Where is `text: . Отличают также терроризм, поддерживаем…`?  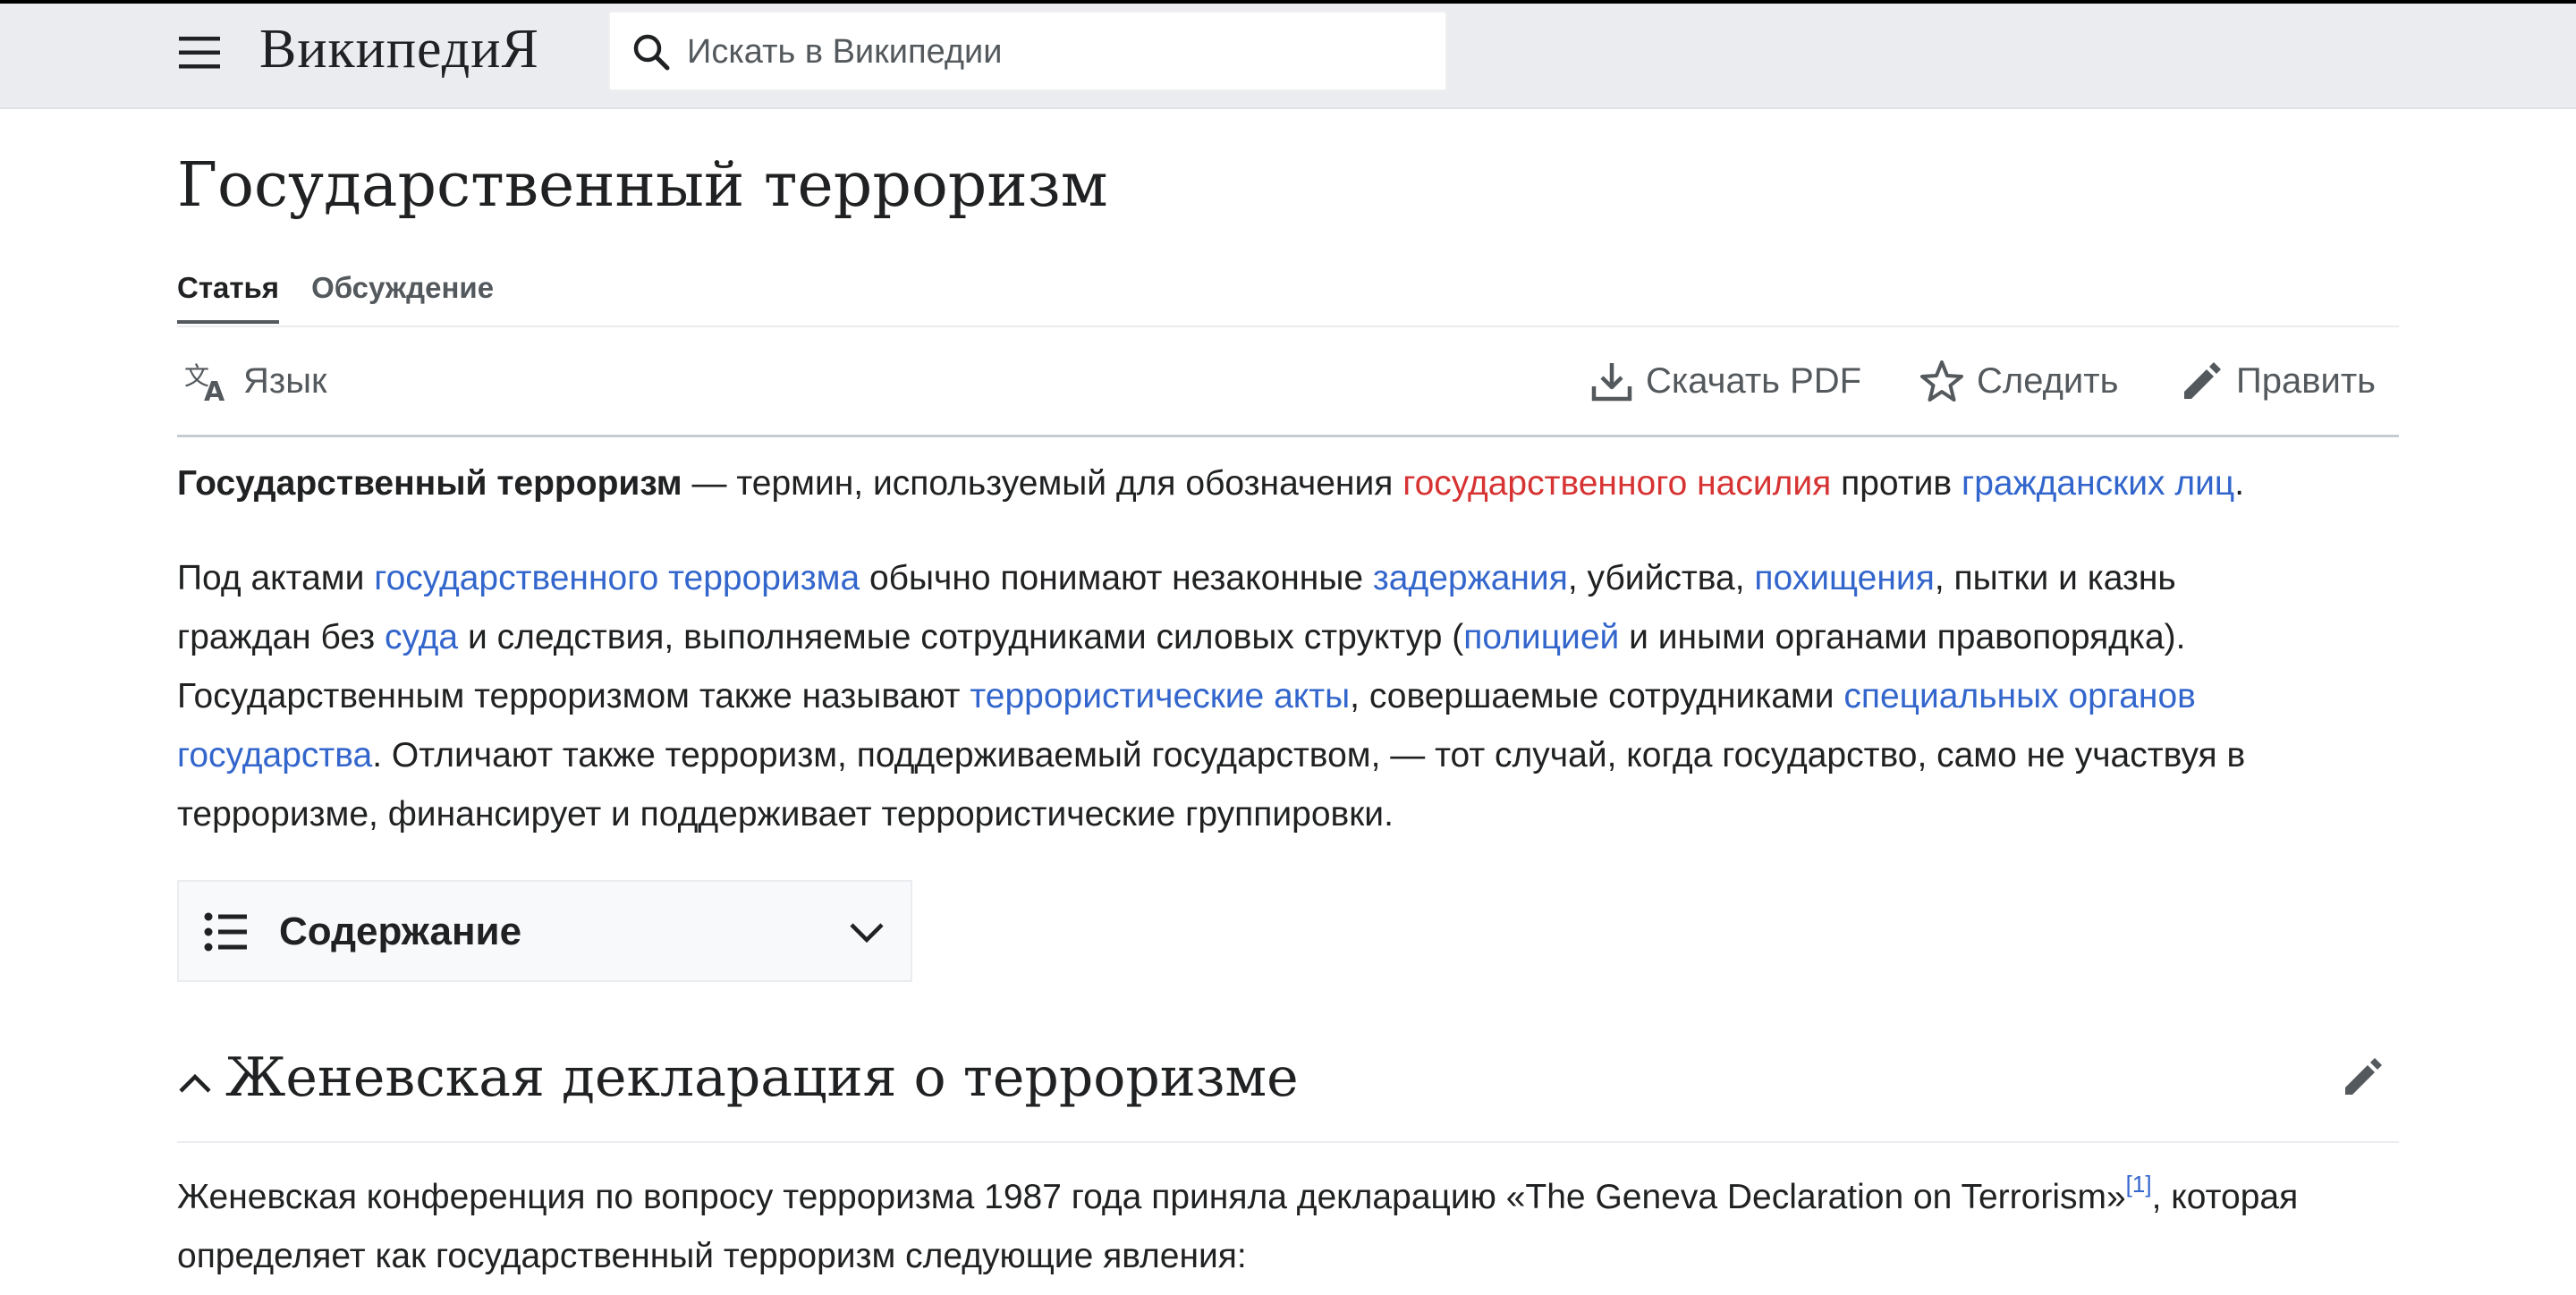
text: . Отличают также терроризм, поддерживаем… is located at coordinates (1309, 755).